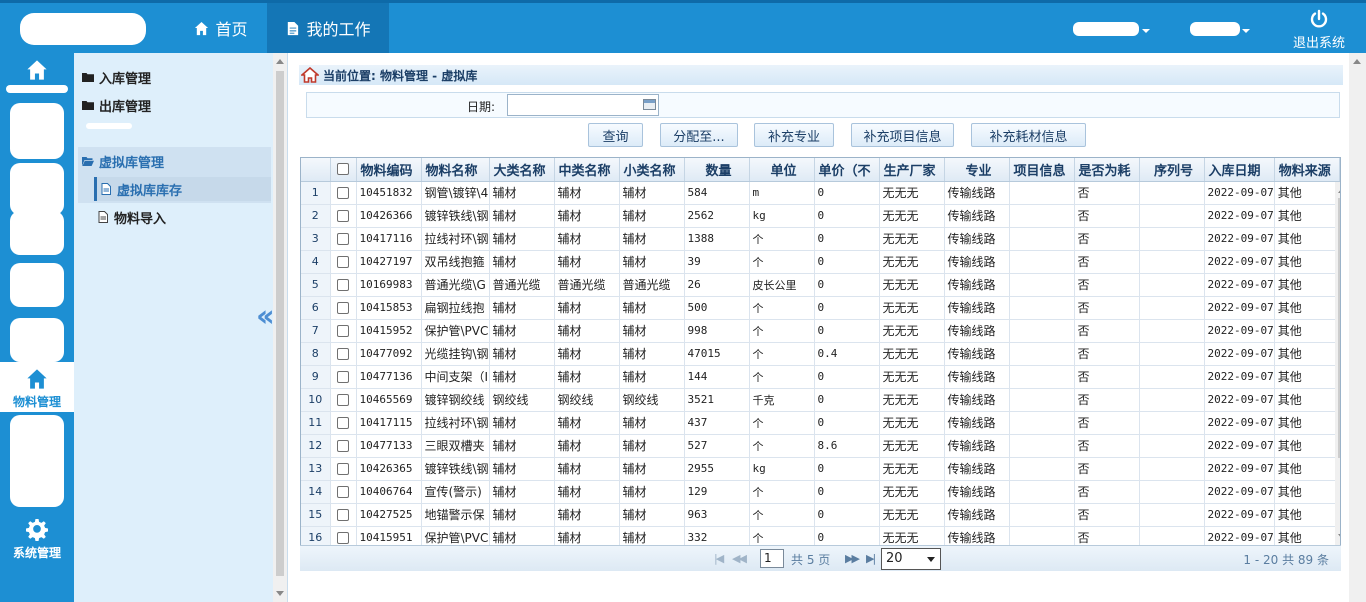 The image size is (1366, 602). What do you see at coordinates (455, 400) in the screenshot?
I see `table-cell: 镀锌钢绞线` at bounding box center [455, 400].